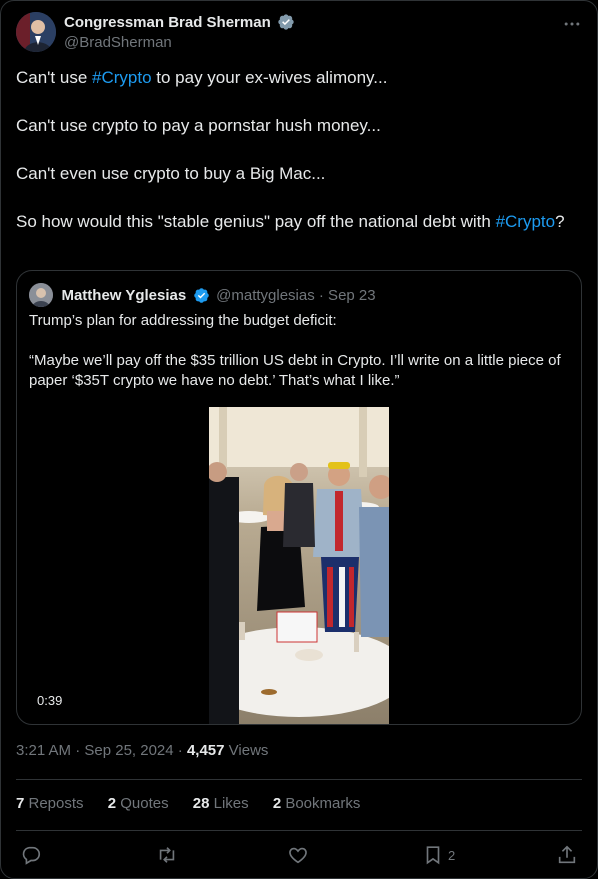  I want to click on video-player, so click(299, 565).